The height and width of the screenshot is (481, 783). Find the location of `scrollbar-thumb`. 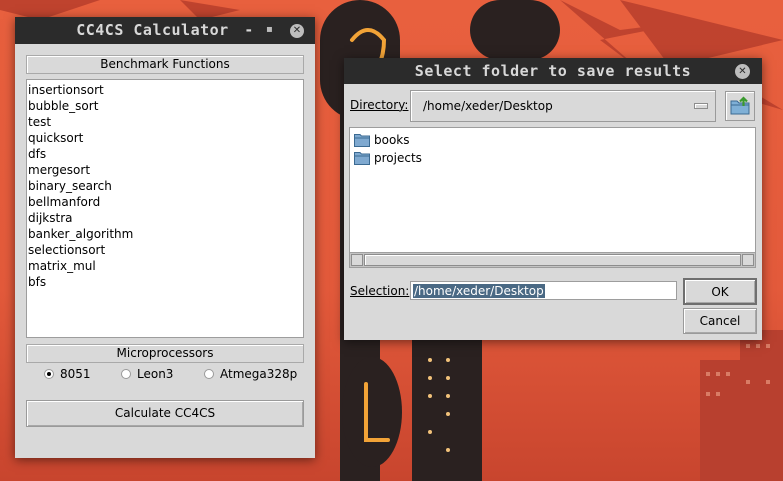

scrollbar-thumb is located at coordinates (552, 260).